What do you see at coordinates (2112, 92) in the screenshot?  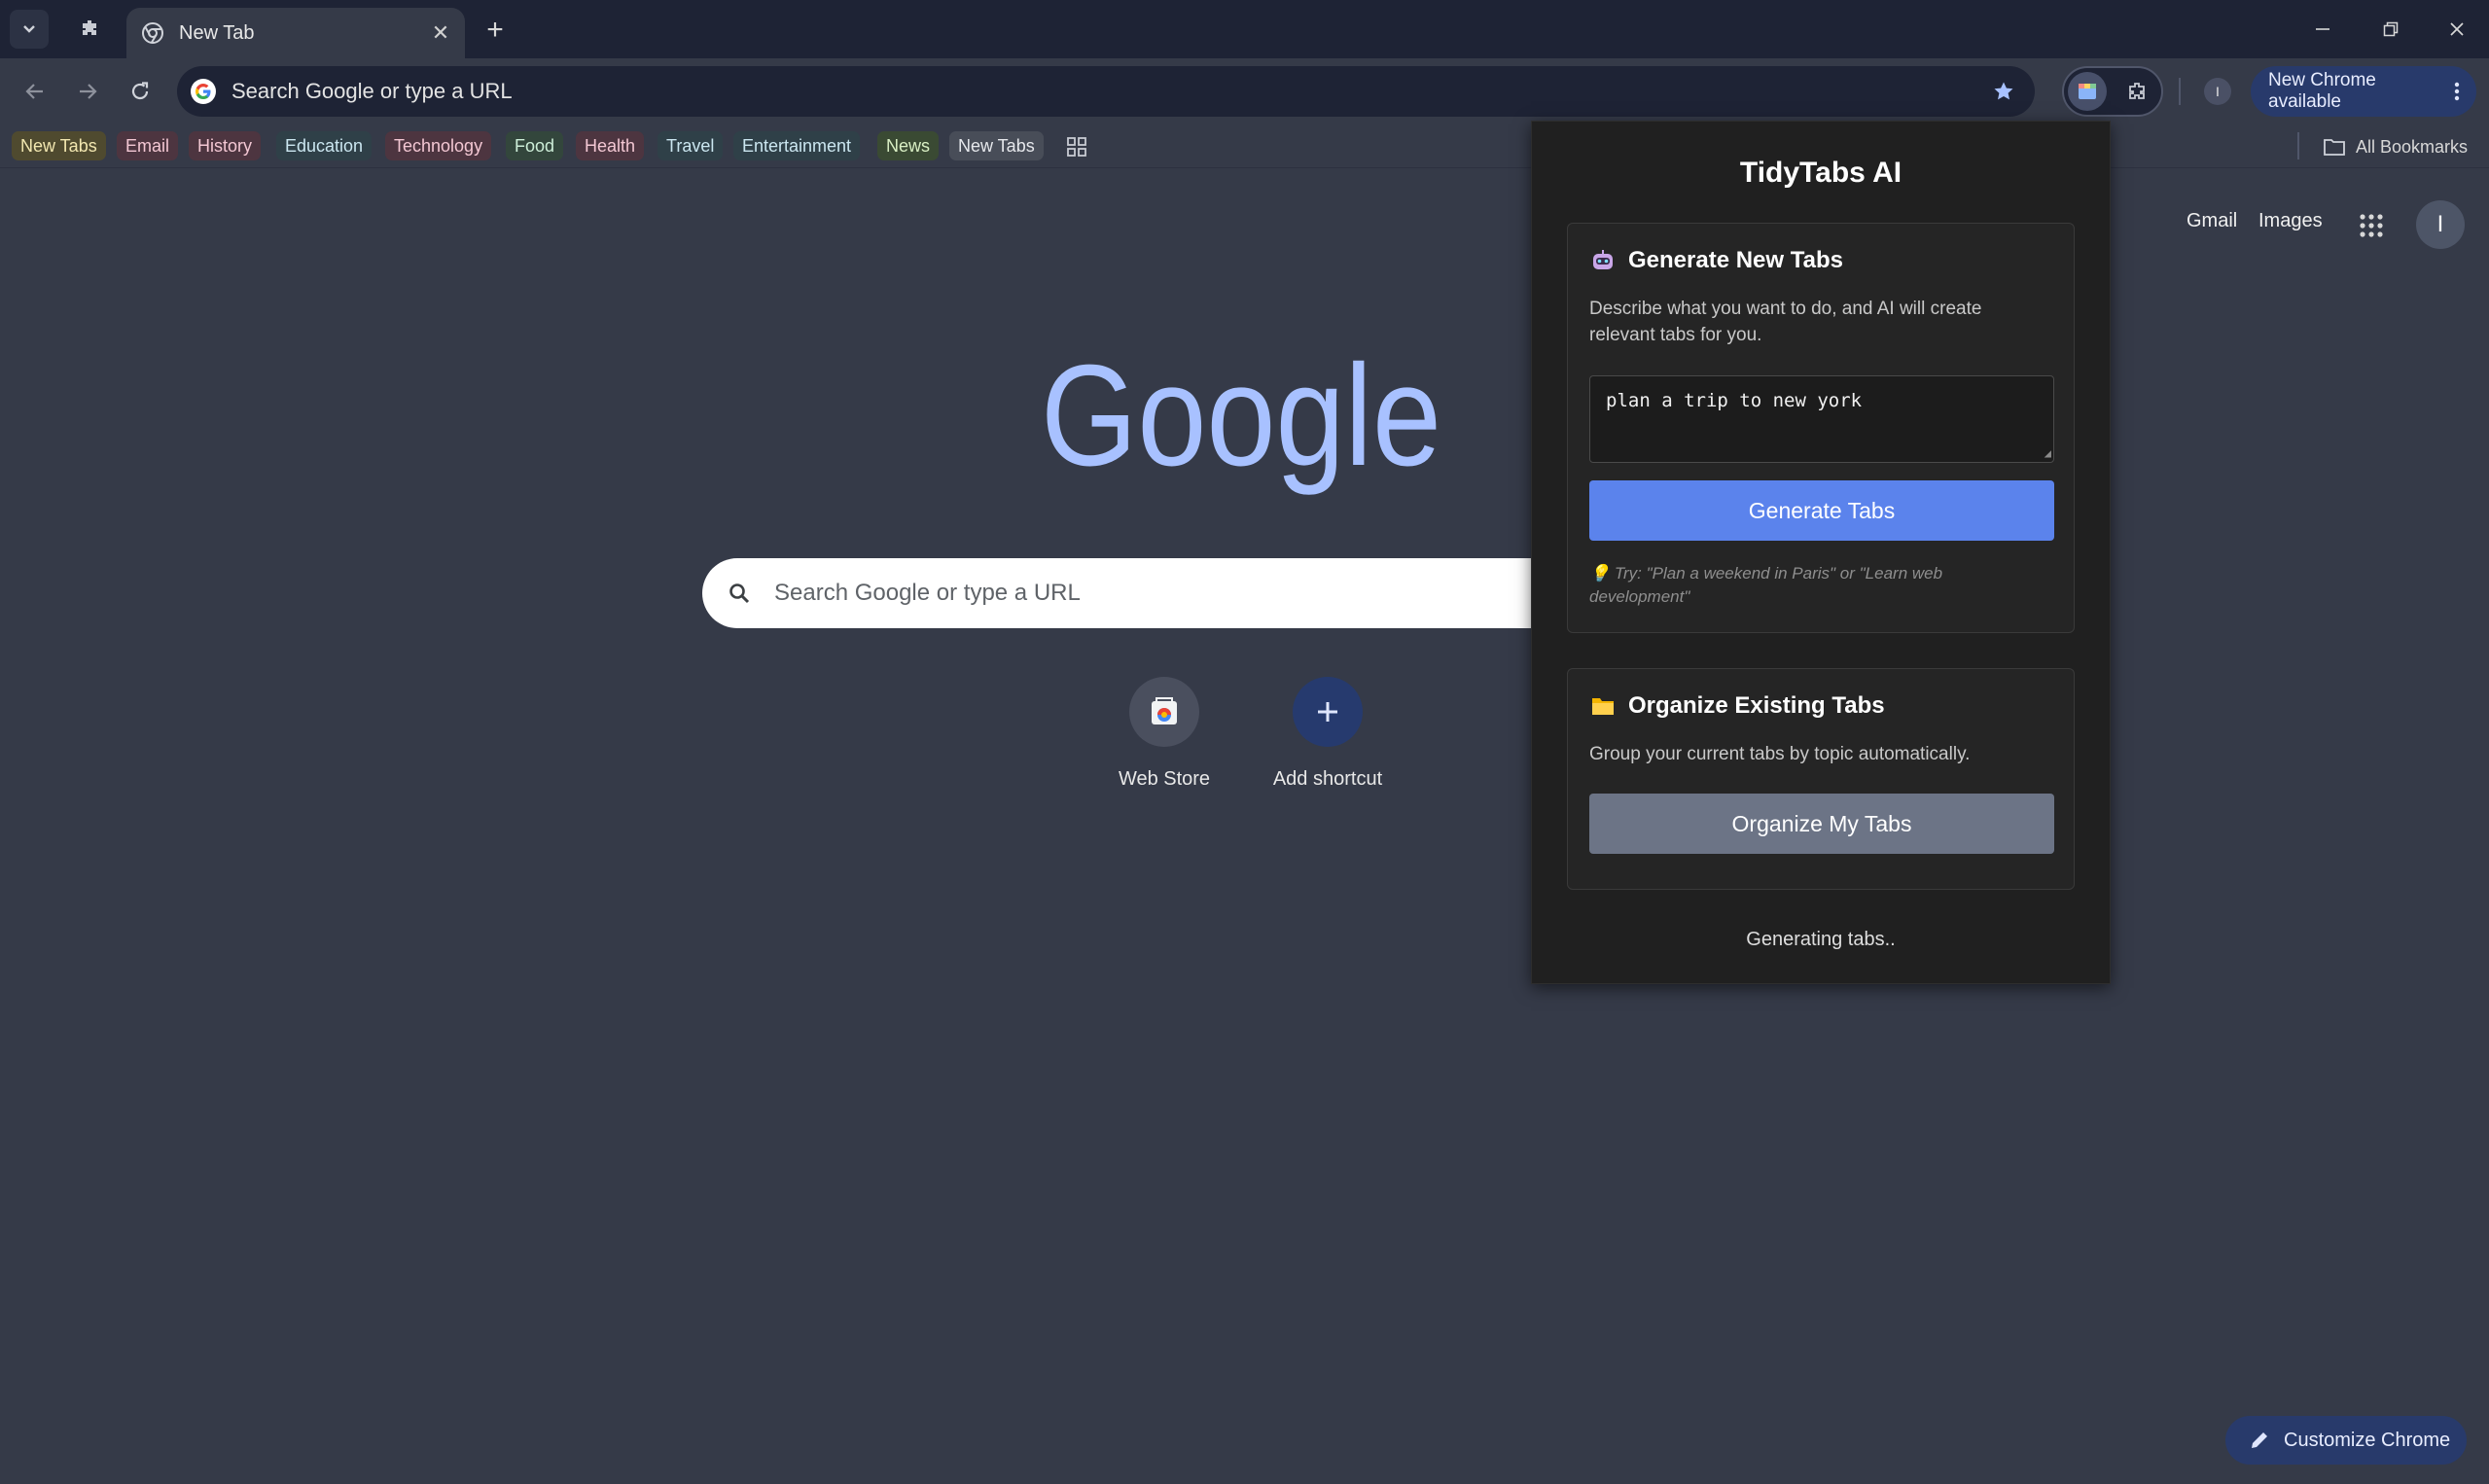 I see `extensions-group` at bounding box center [2112, 92].